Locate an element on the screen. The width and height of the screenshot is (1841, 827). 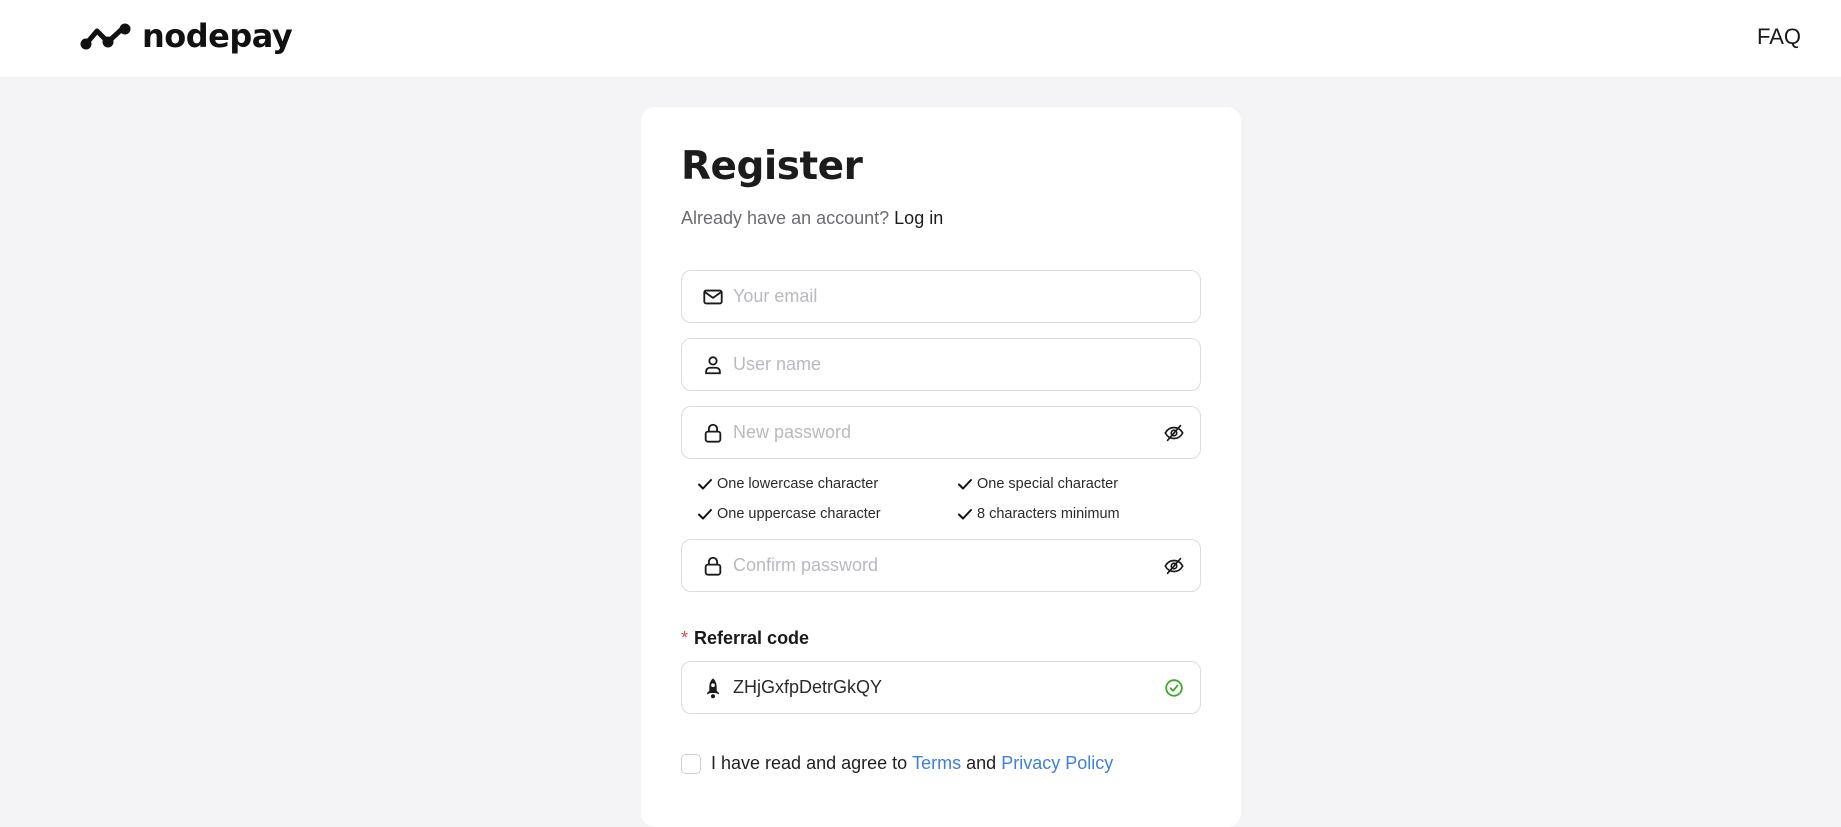
login-prompt: Already have an account? Log in is located at coordinates (812, 218).